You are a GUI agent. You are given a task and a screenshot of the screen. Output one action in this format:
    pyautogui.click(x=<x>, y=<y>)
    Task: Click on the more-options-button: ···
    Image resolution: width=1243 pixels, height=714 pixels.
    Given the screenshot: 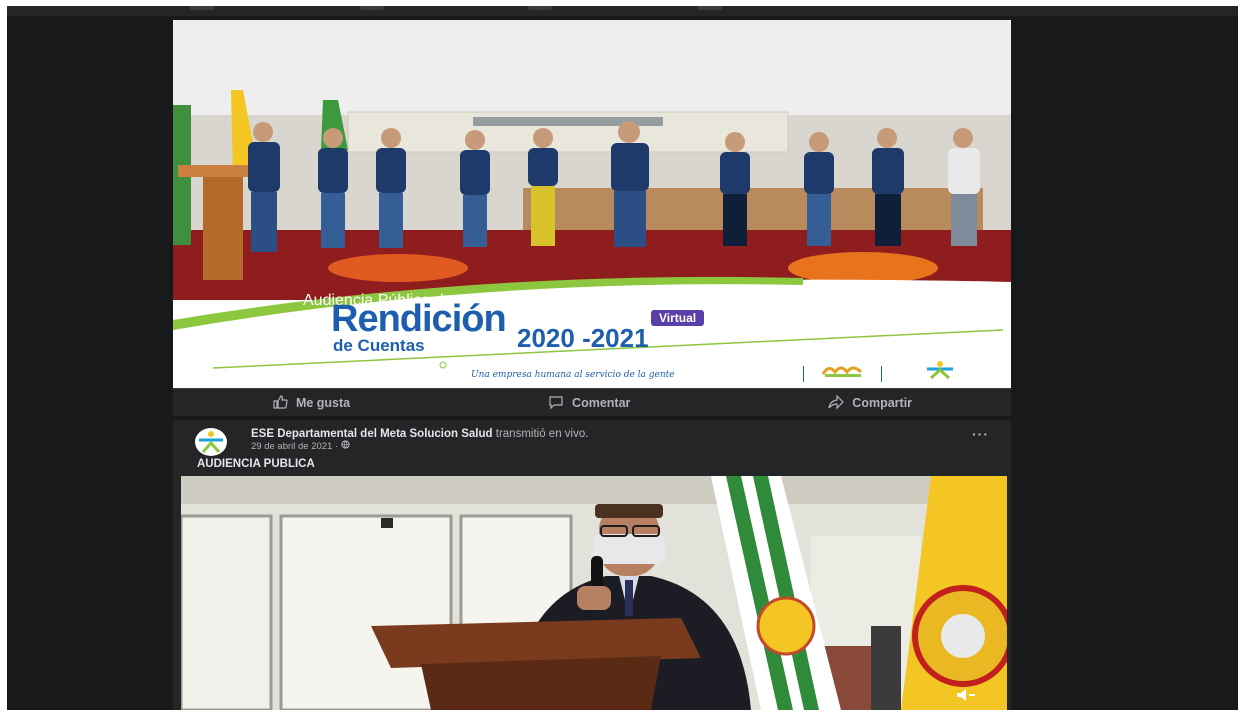 What is the action you would take?
    pyautogui.click(x=980, y=434)
    